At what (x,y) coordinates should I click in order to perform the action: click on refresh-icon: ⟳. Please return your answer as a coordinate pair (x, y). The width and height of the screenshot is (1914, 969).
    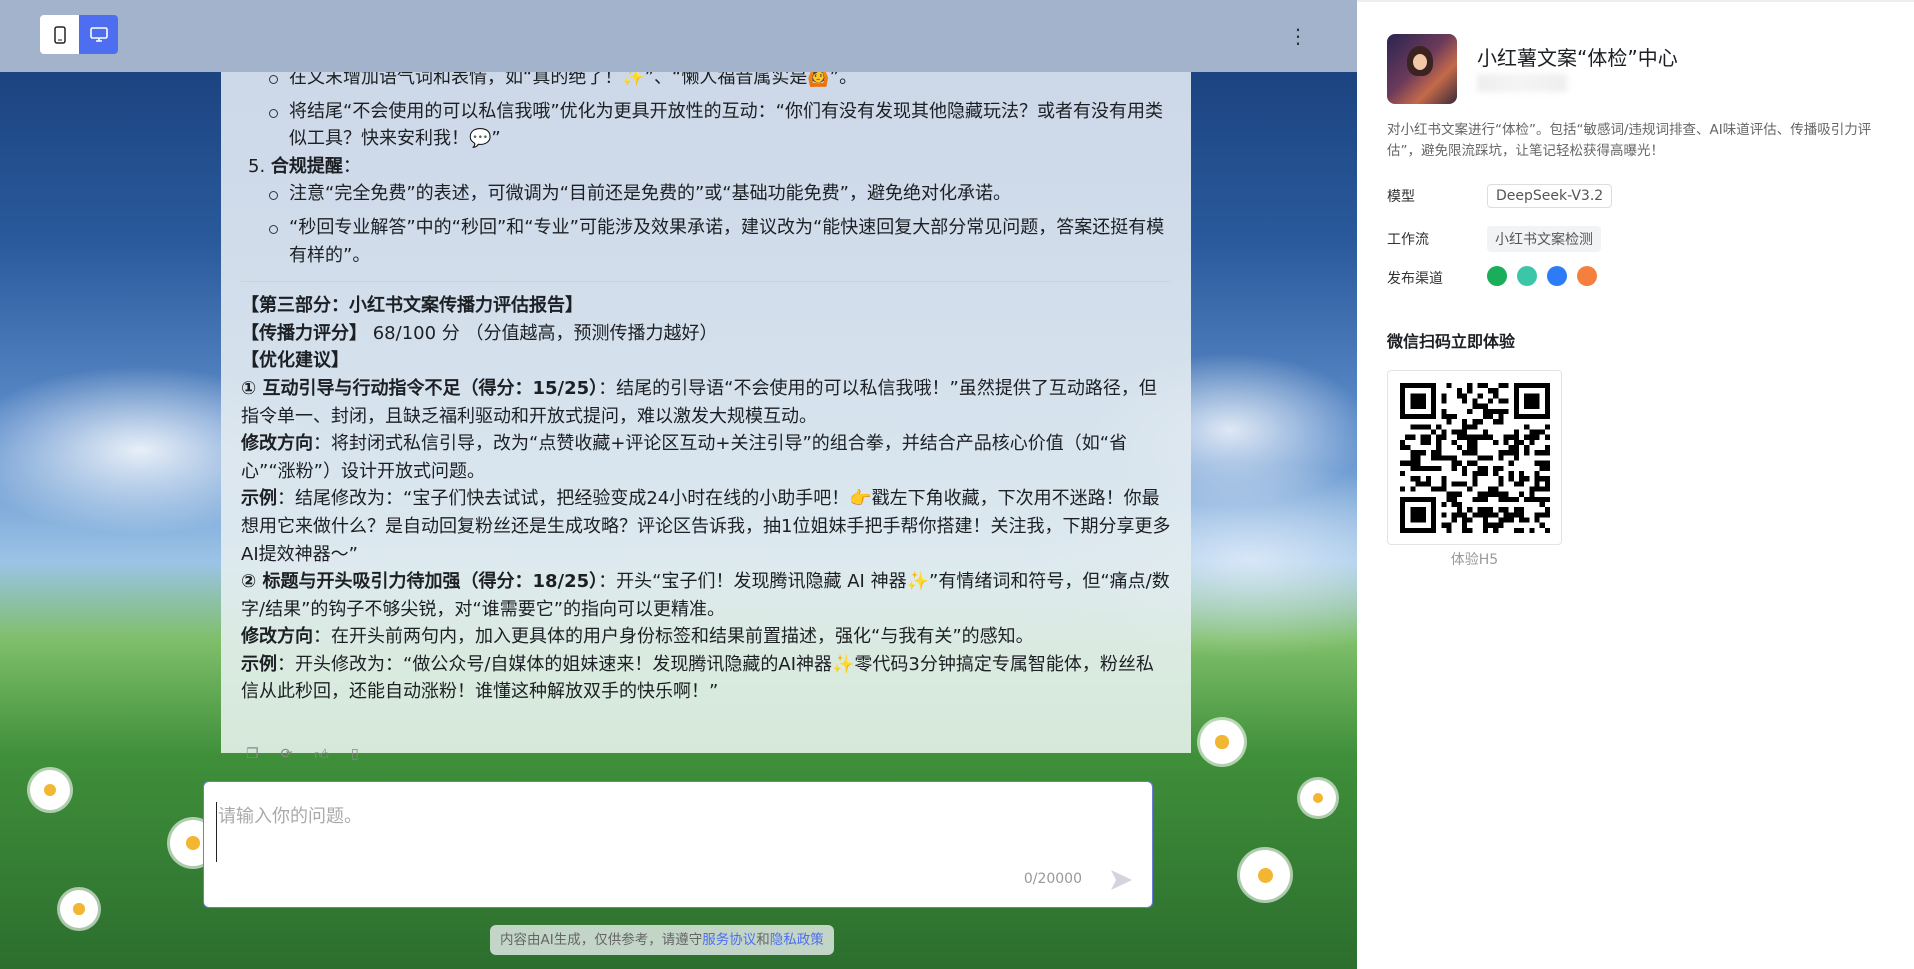
    Looking at the image, I should click on (287, 754).